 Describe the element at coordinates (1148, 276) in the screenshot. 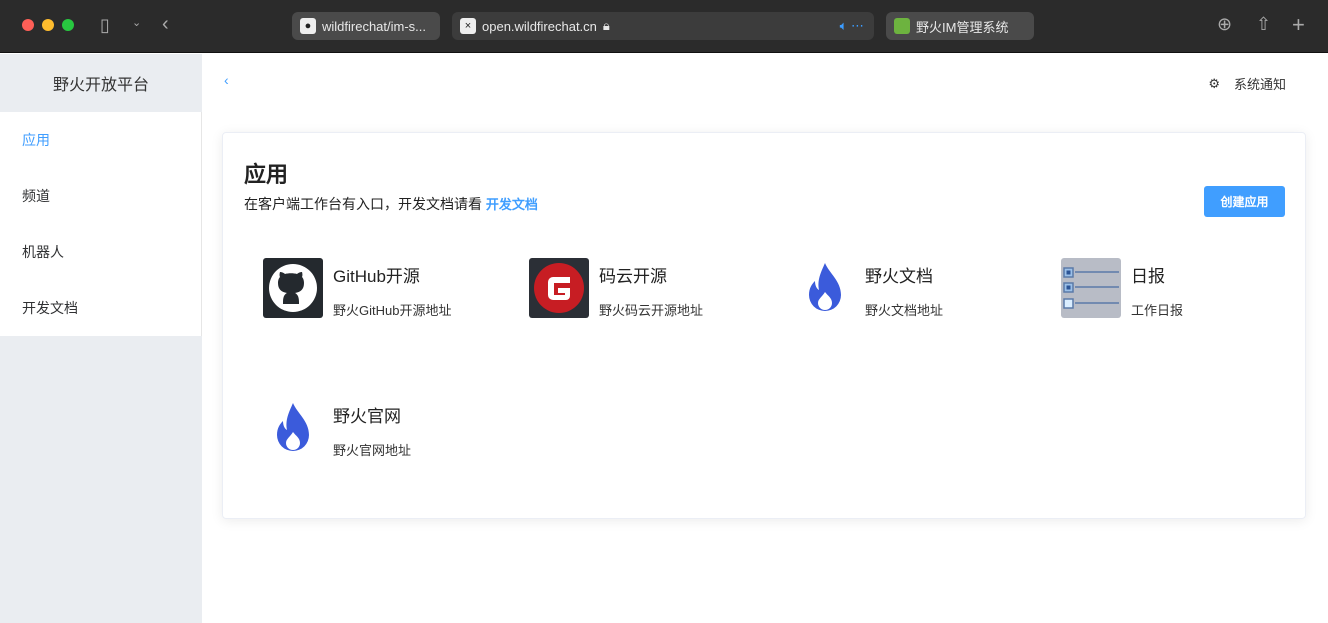

I see `app-name: 日报` at that location.